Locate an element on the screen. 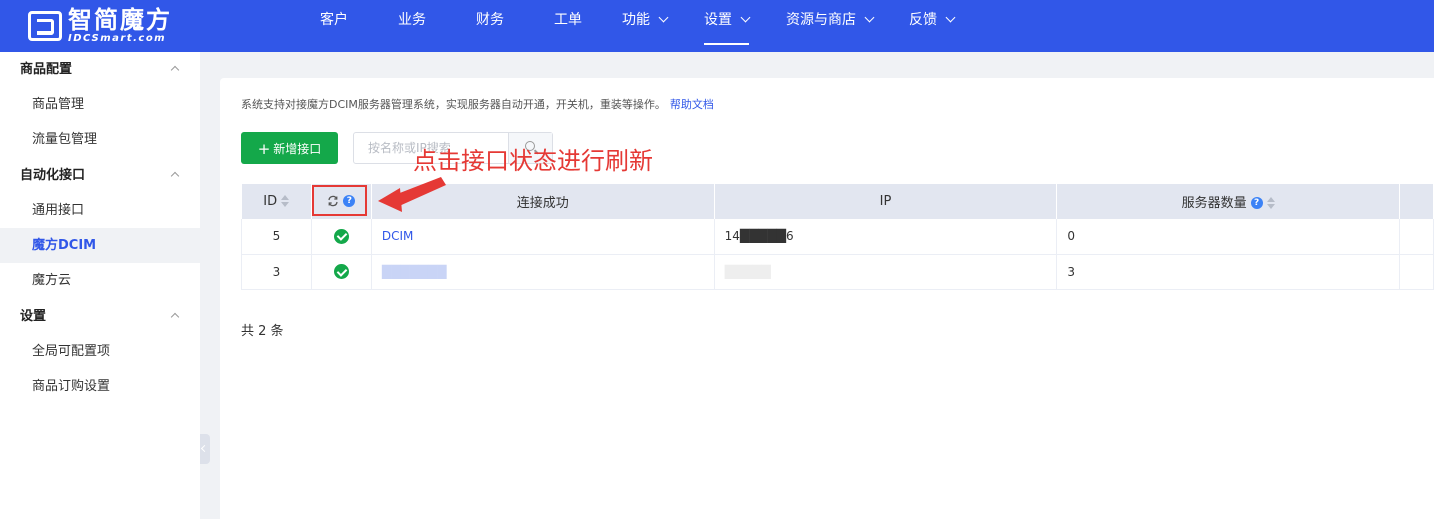  nav-finance: 财务 is located at coordinates (490, 26).